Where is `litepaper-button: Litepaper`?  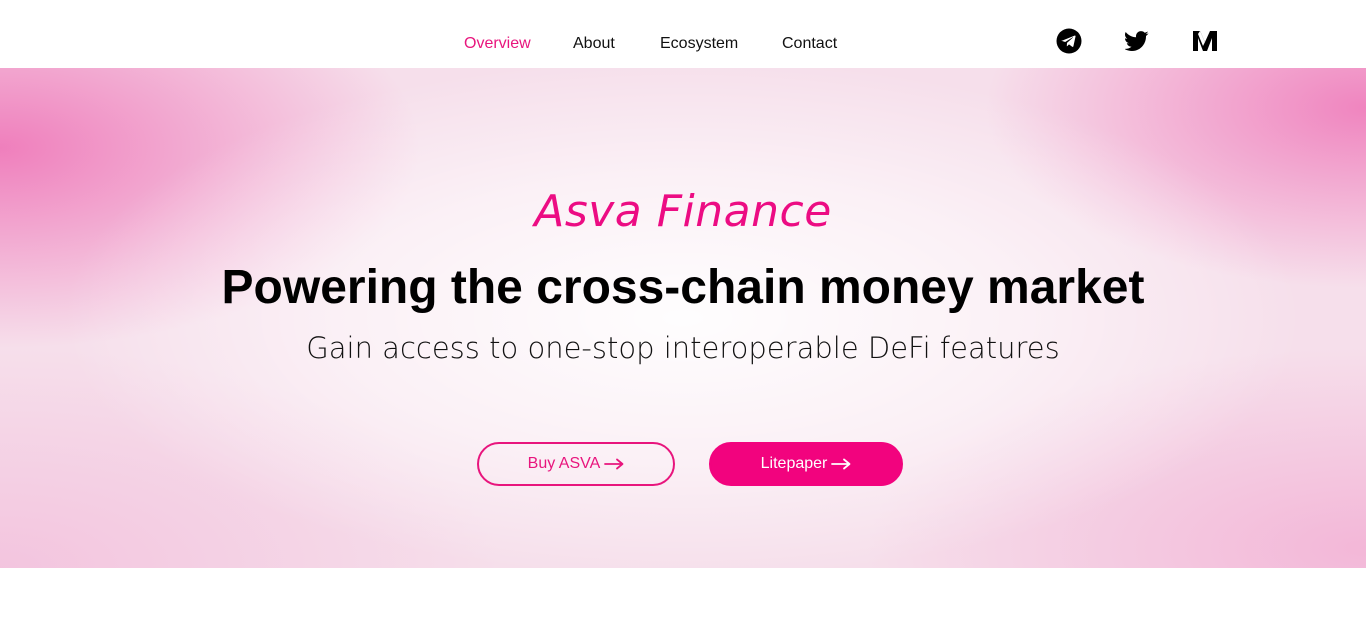 litepaper-button: Litepaper is located at coordinates (806, 464).